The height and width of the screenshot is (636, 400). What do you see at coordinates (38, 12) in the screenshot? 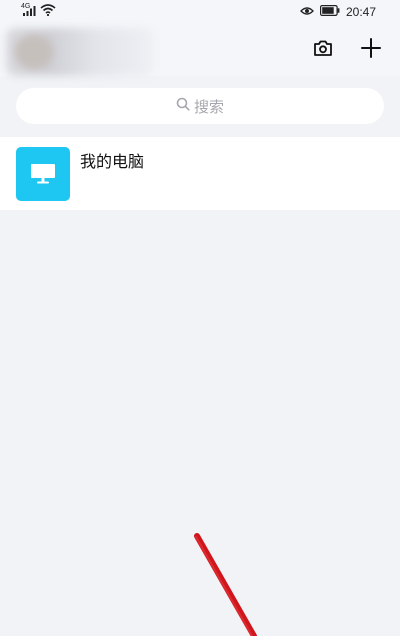
I see `status-left: 4G` at bounding box center [38, 12].